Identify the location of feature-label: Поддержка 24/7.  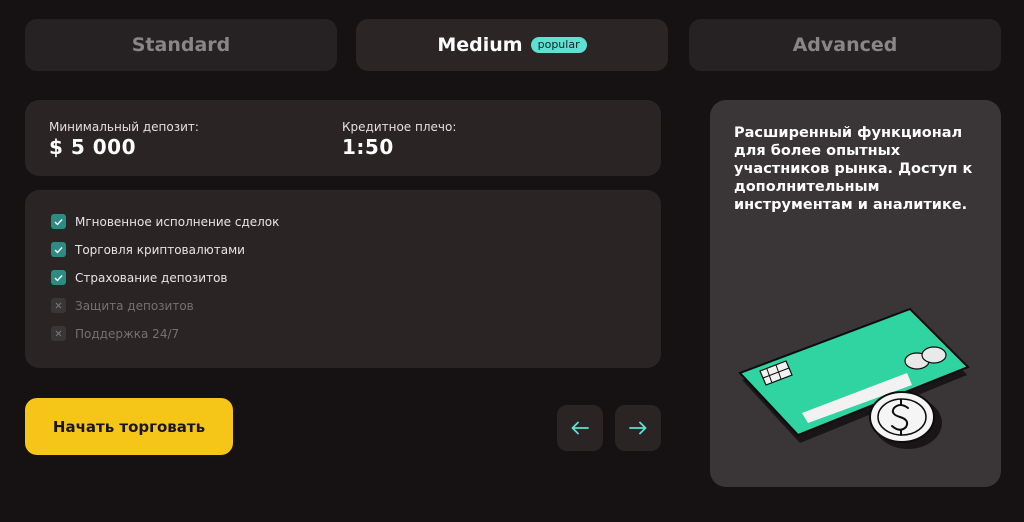
(127, 333).